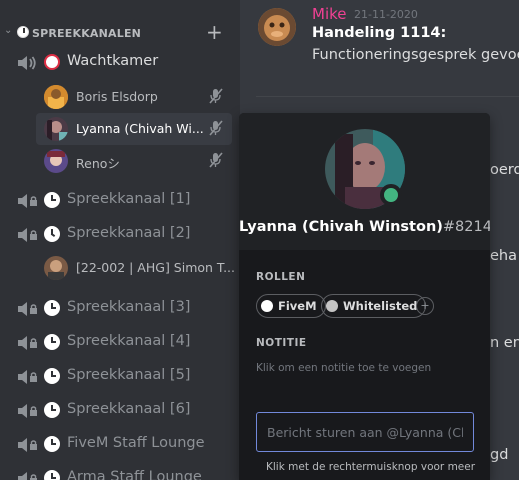 This screenshot has width=519, height=480. What do you see at coordinates (499, 455) in the screenshot?
I see `message-fragment: gd` at bounding box center [499, 455].